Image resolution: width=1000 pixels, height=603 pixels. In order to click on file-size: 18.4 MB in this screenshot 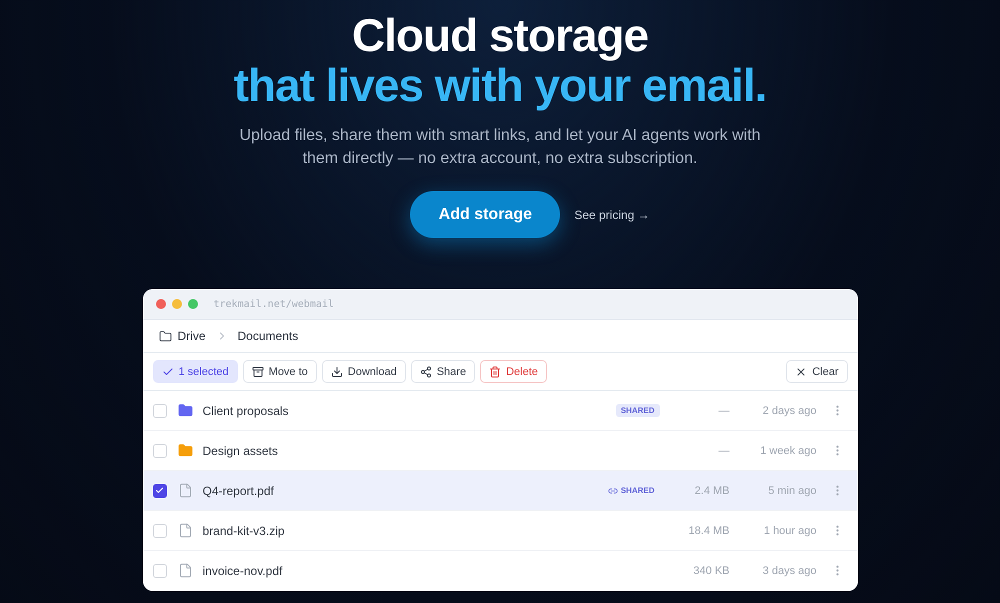, I will do `click(709, 530)`.